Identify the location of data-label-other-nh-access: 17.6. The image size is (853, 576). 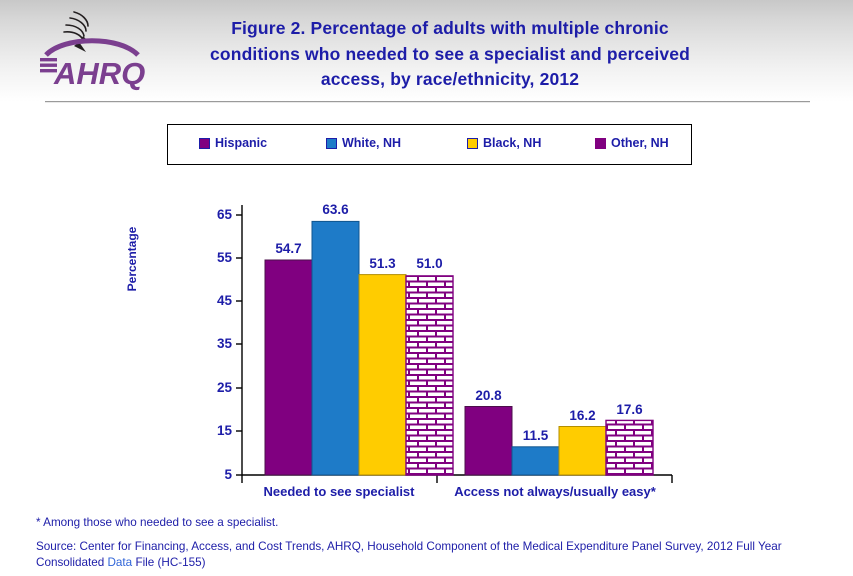
(629, 409).